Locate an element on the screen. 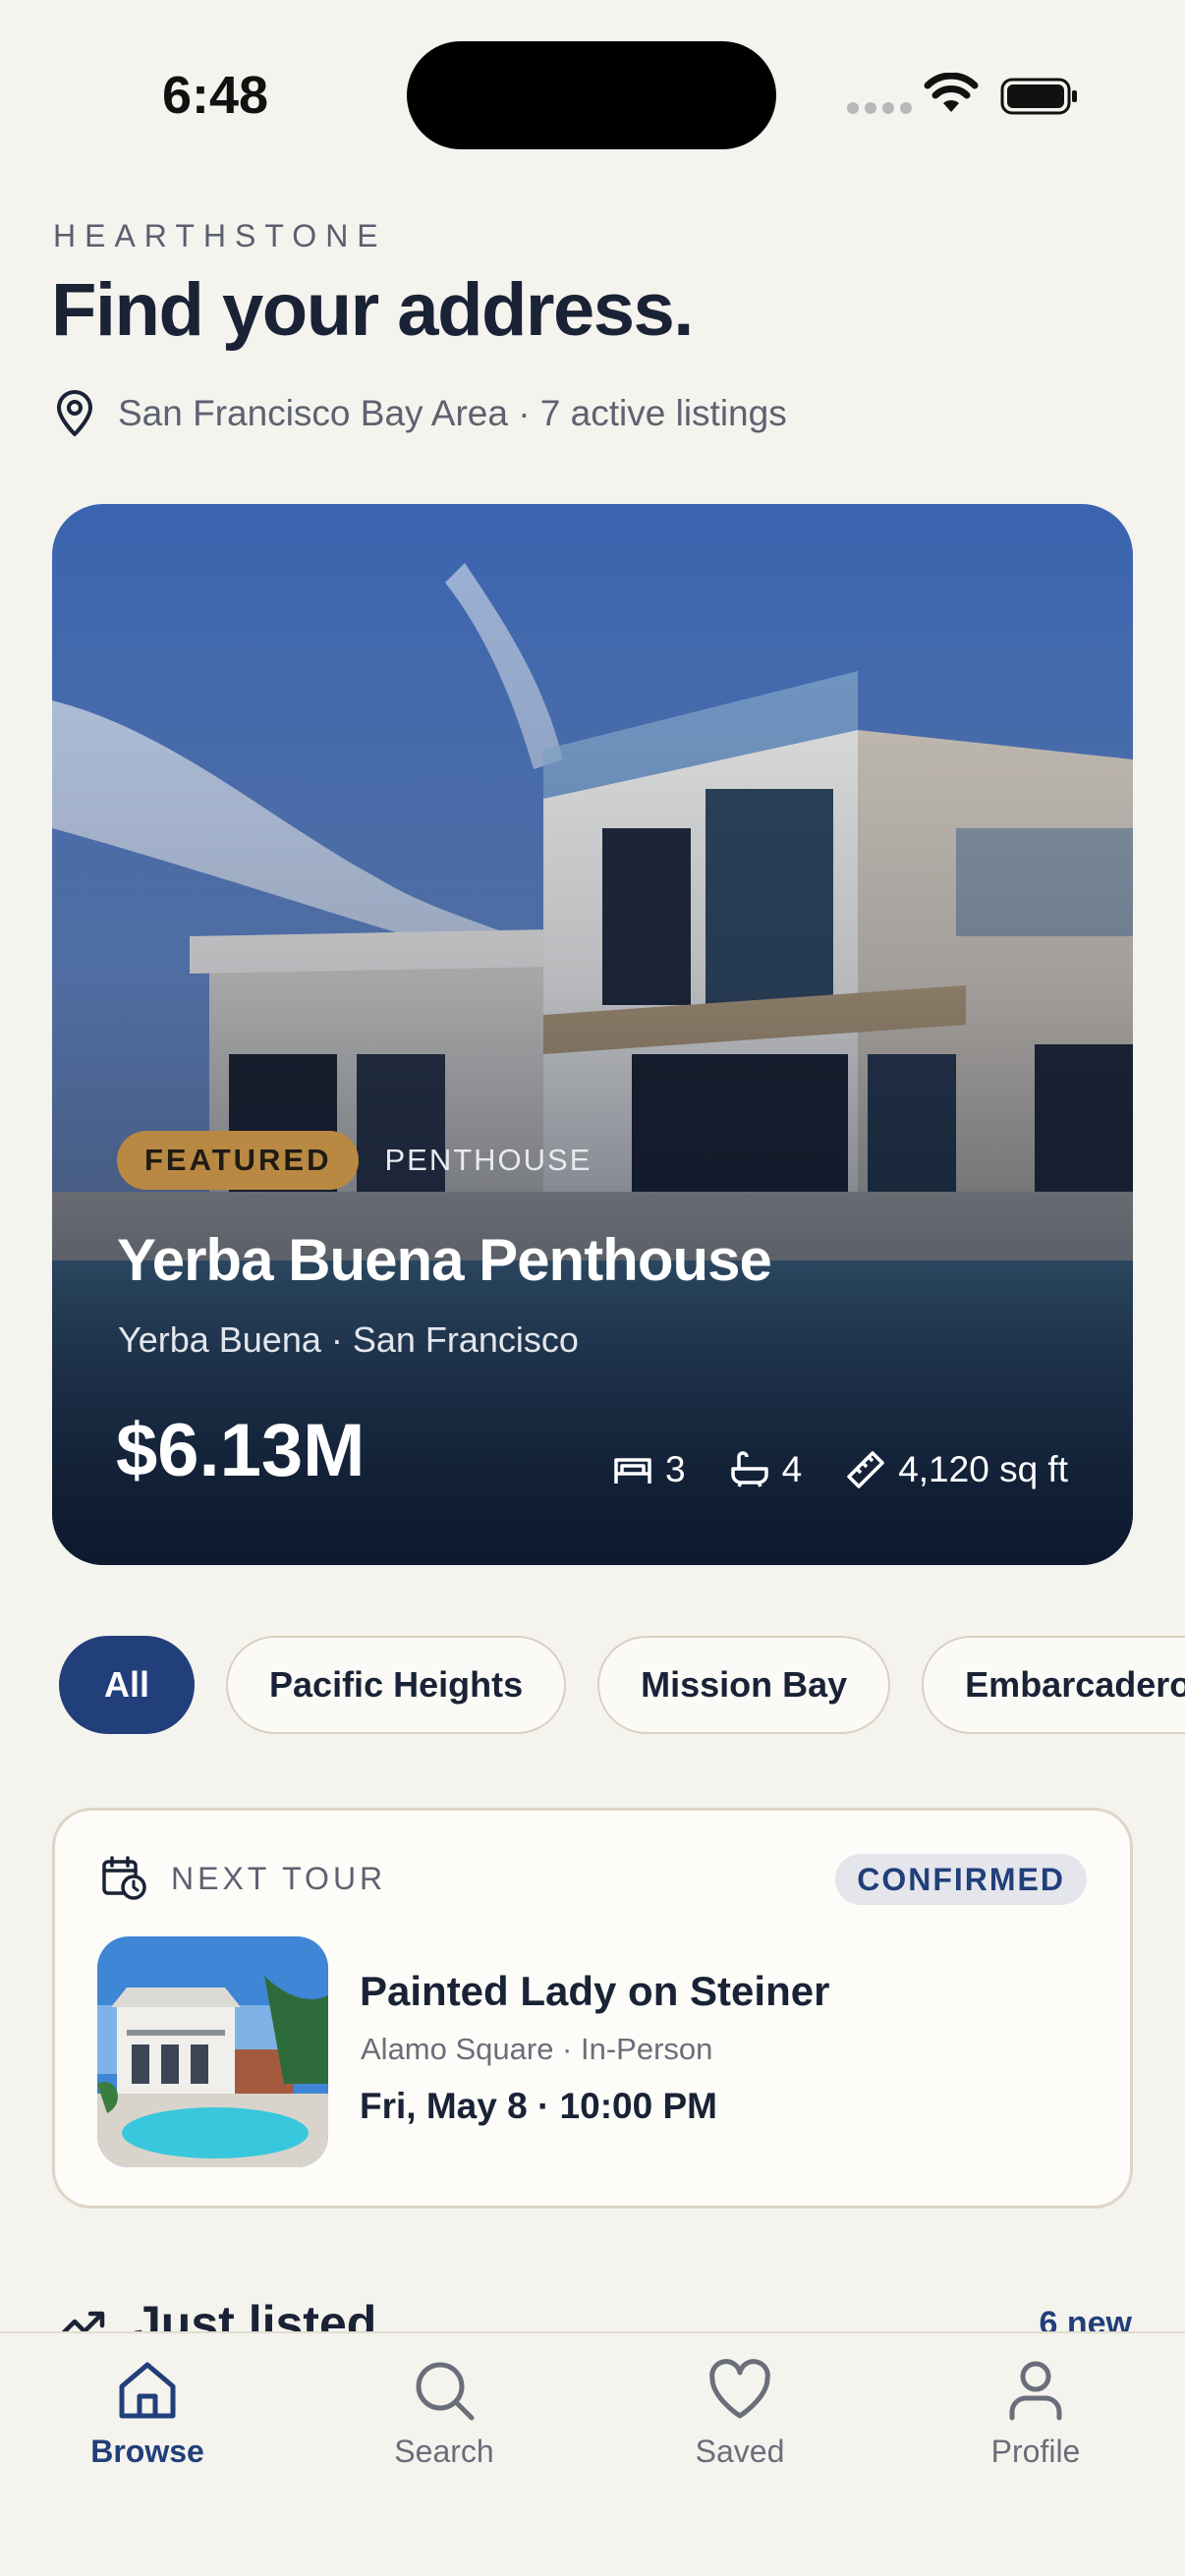  tab-saved: Saved is located at coordinates (740, 2413).